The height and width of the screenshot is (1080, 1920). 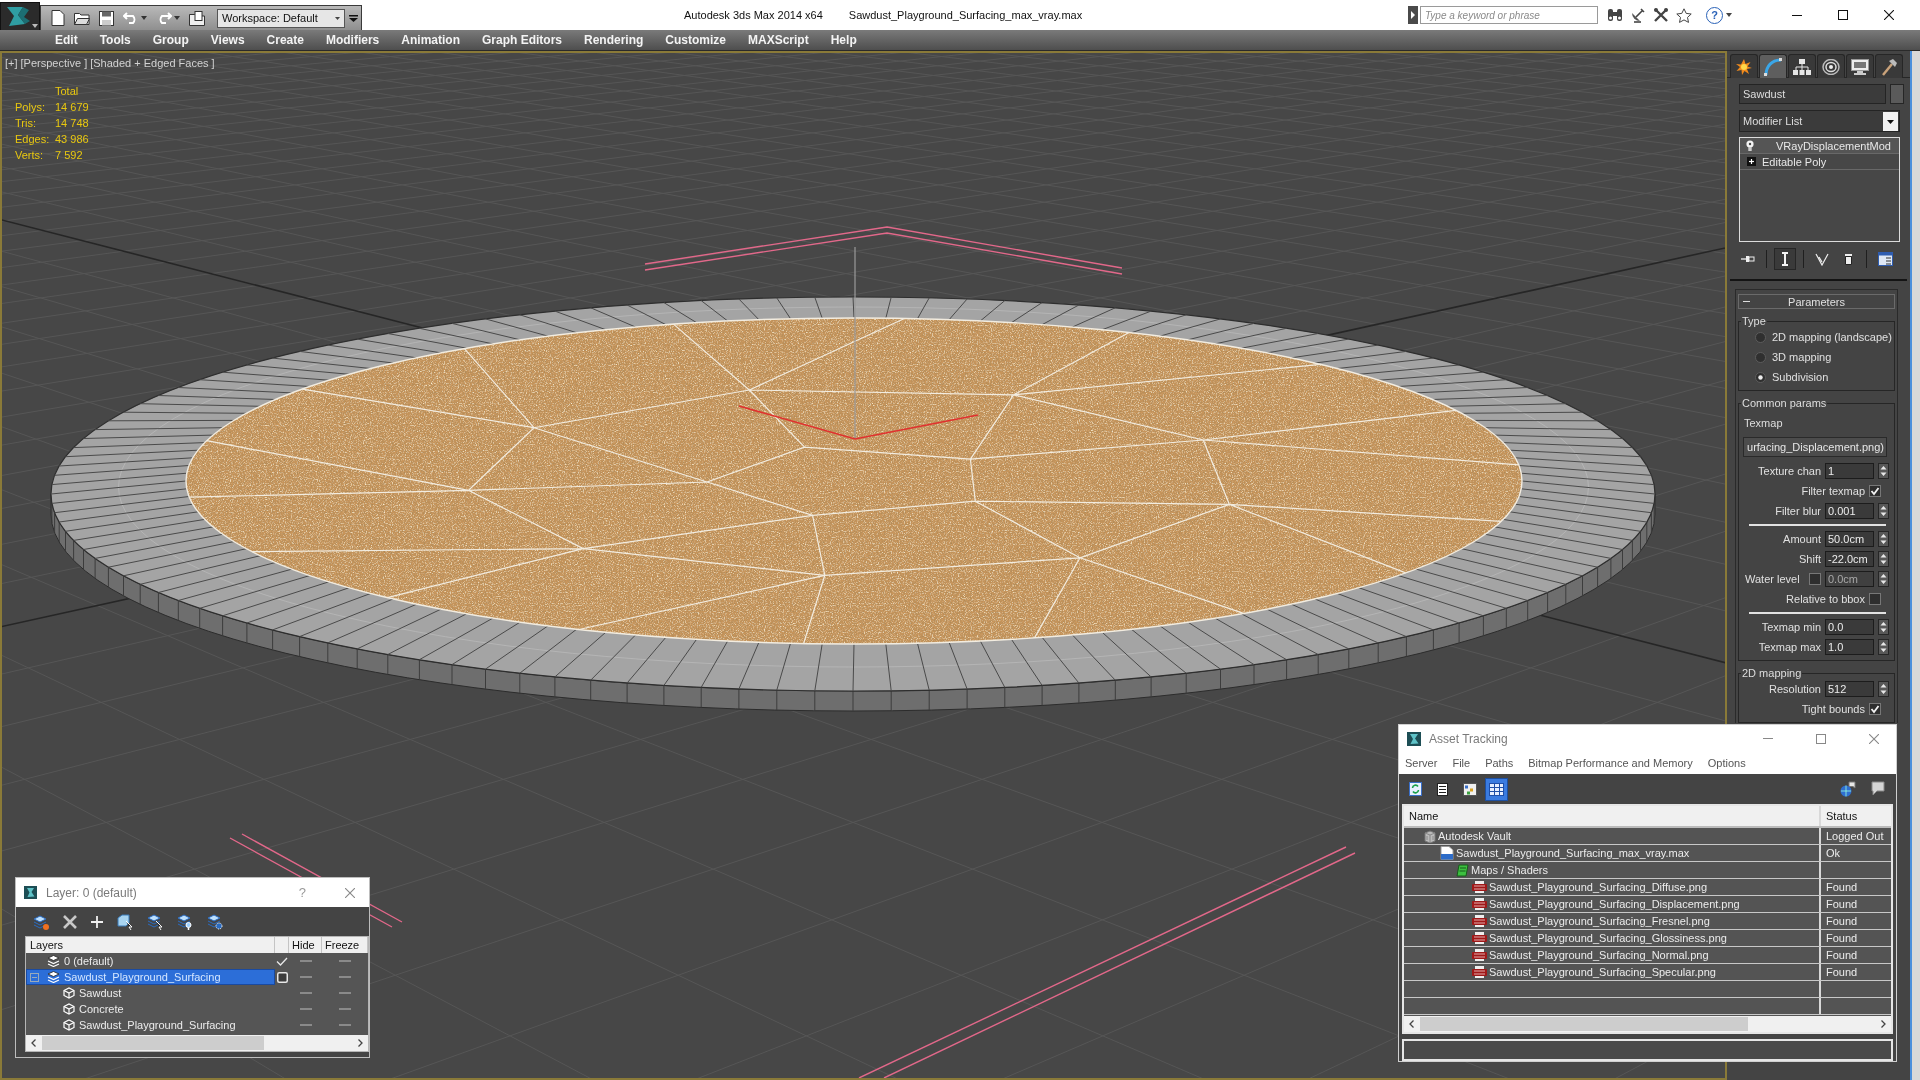 What do you see at coordinates (150, 945) in the screenshot?
I see `column-header: Layers` at bounding box center [150, 945].